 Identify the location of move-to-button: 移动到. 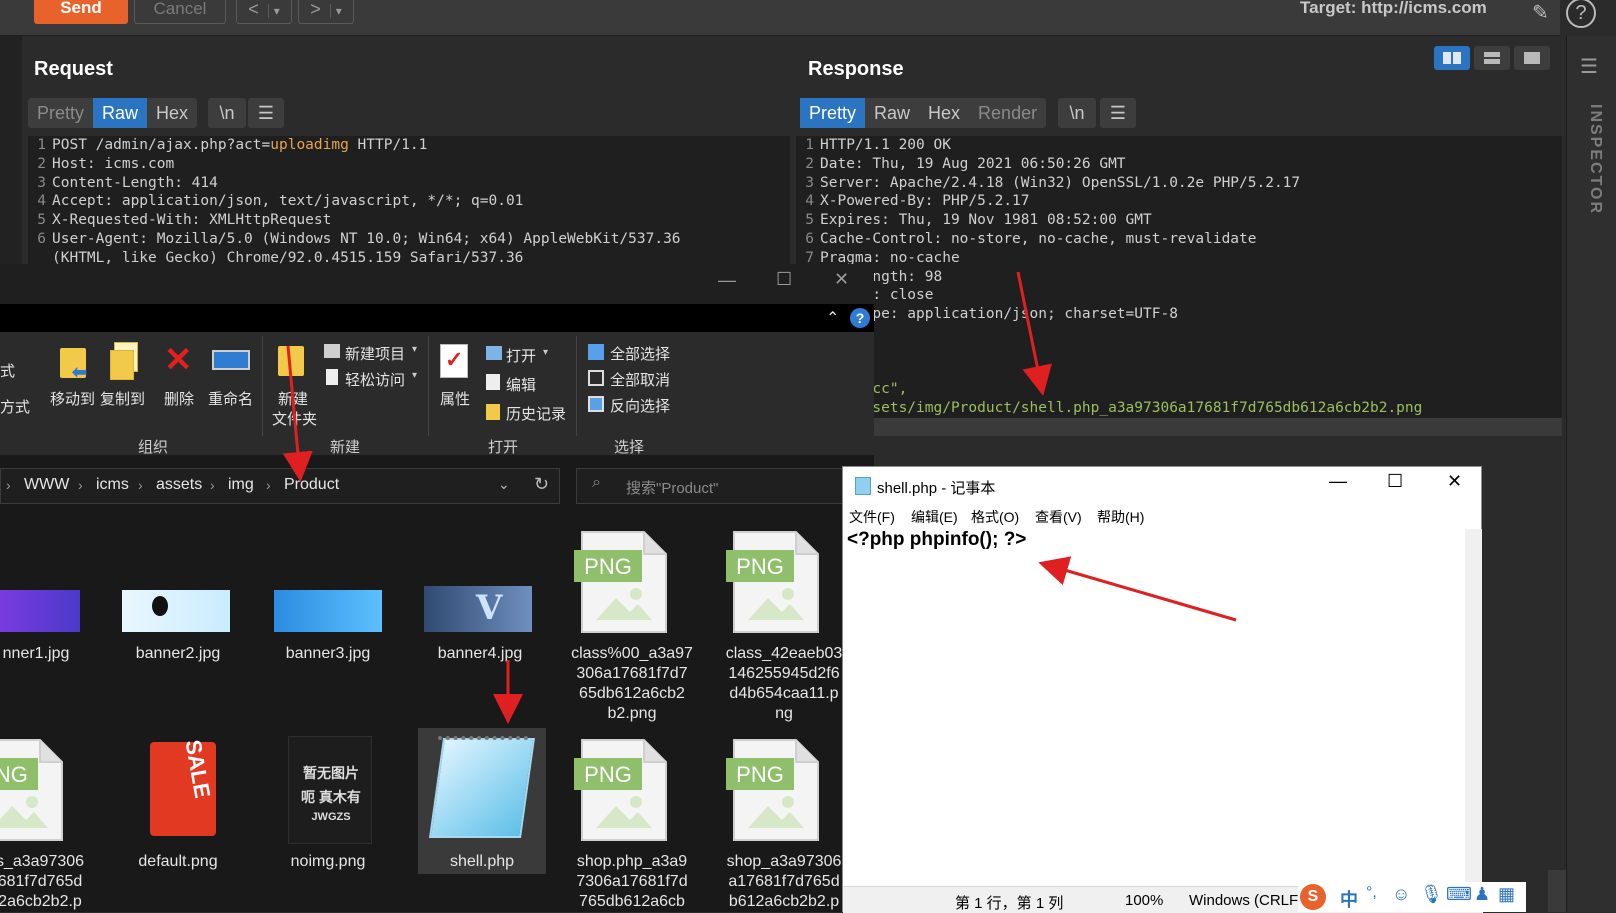
(72, 398).